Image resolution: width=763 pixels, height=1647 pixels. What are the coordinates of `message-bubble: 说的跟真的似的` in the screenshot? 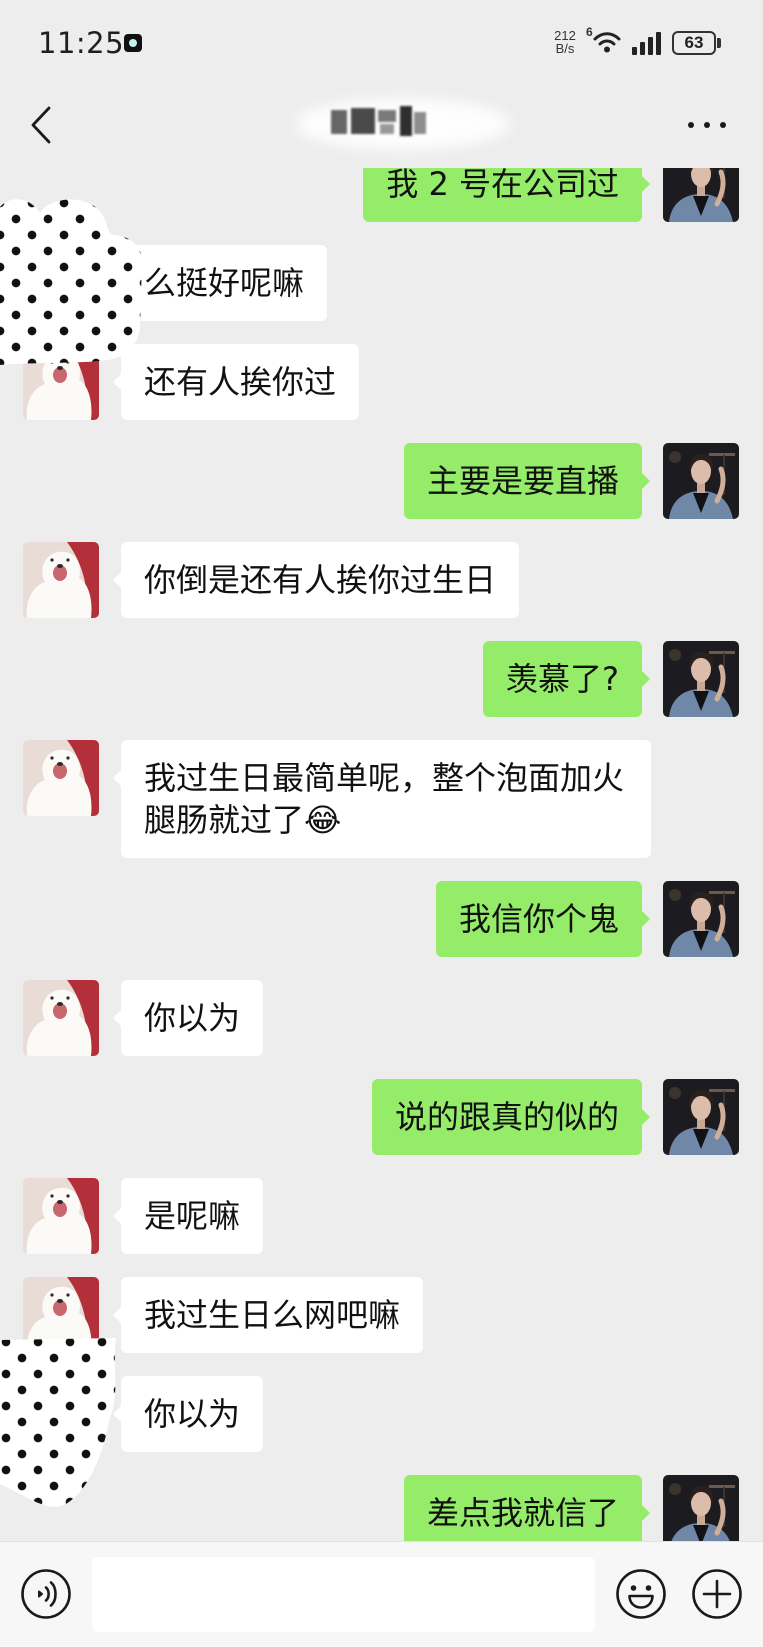 It's located at (511, 1117).